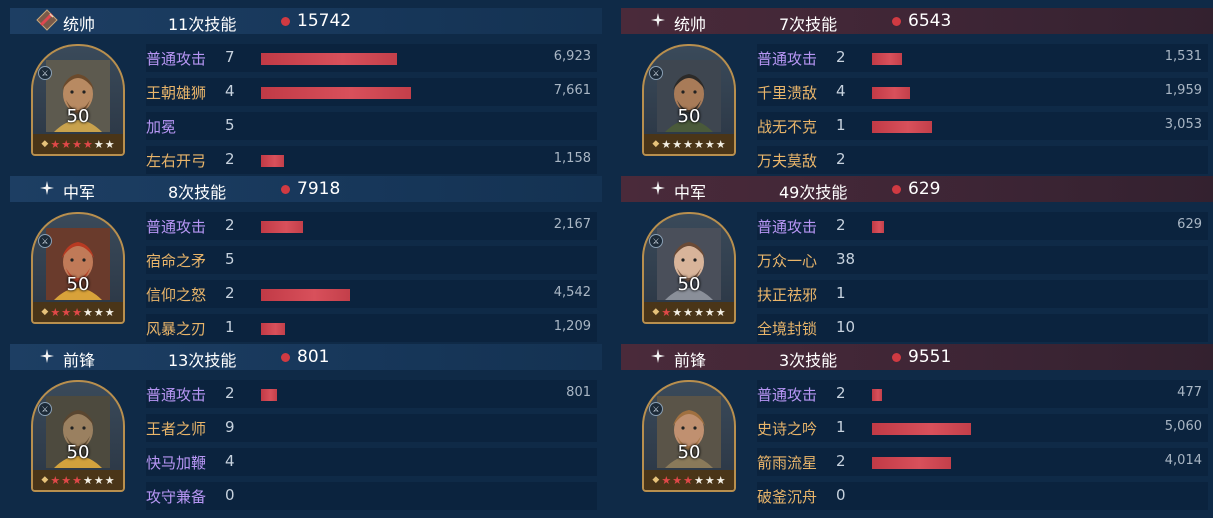 This screenshot has height=518, width=1213. Describe the element at coordinates (982, 462) in the screenshot. I see `skill-row: 箭雨流星 2 4,014` at that location.